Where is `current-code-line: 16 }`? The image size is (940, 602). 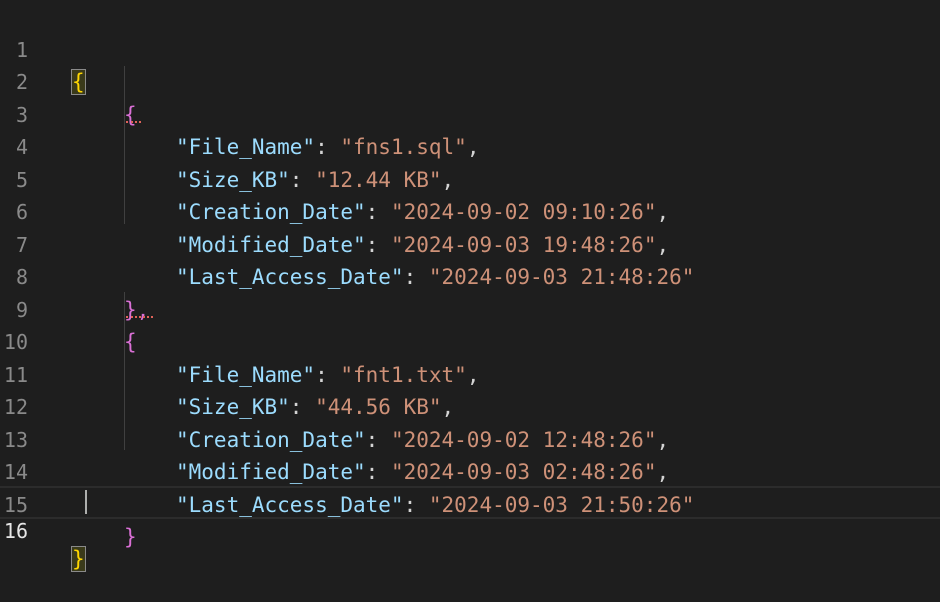 current-code-line: 16 } is located at coordinates (470, 529).